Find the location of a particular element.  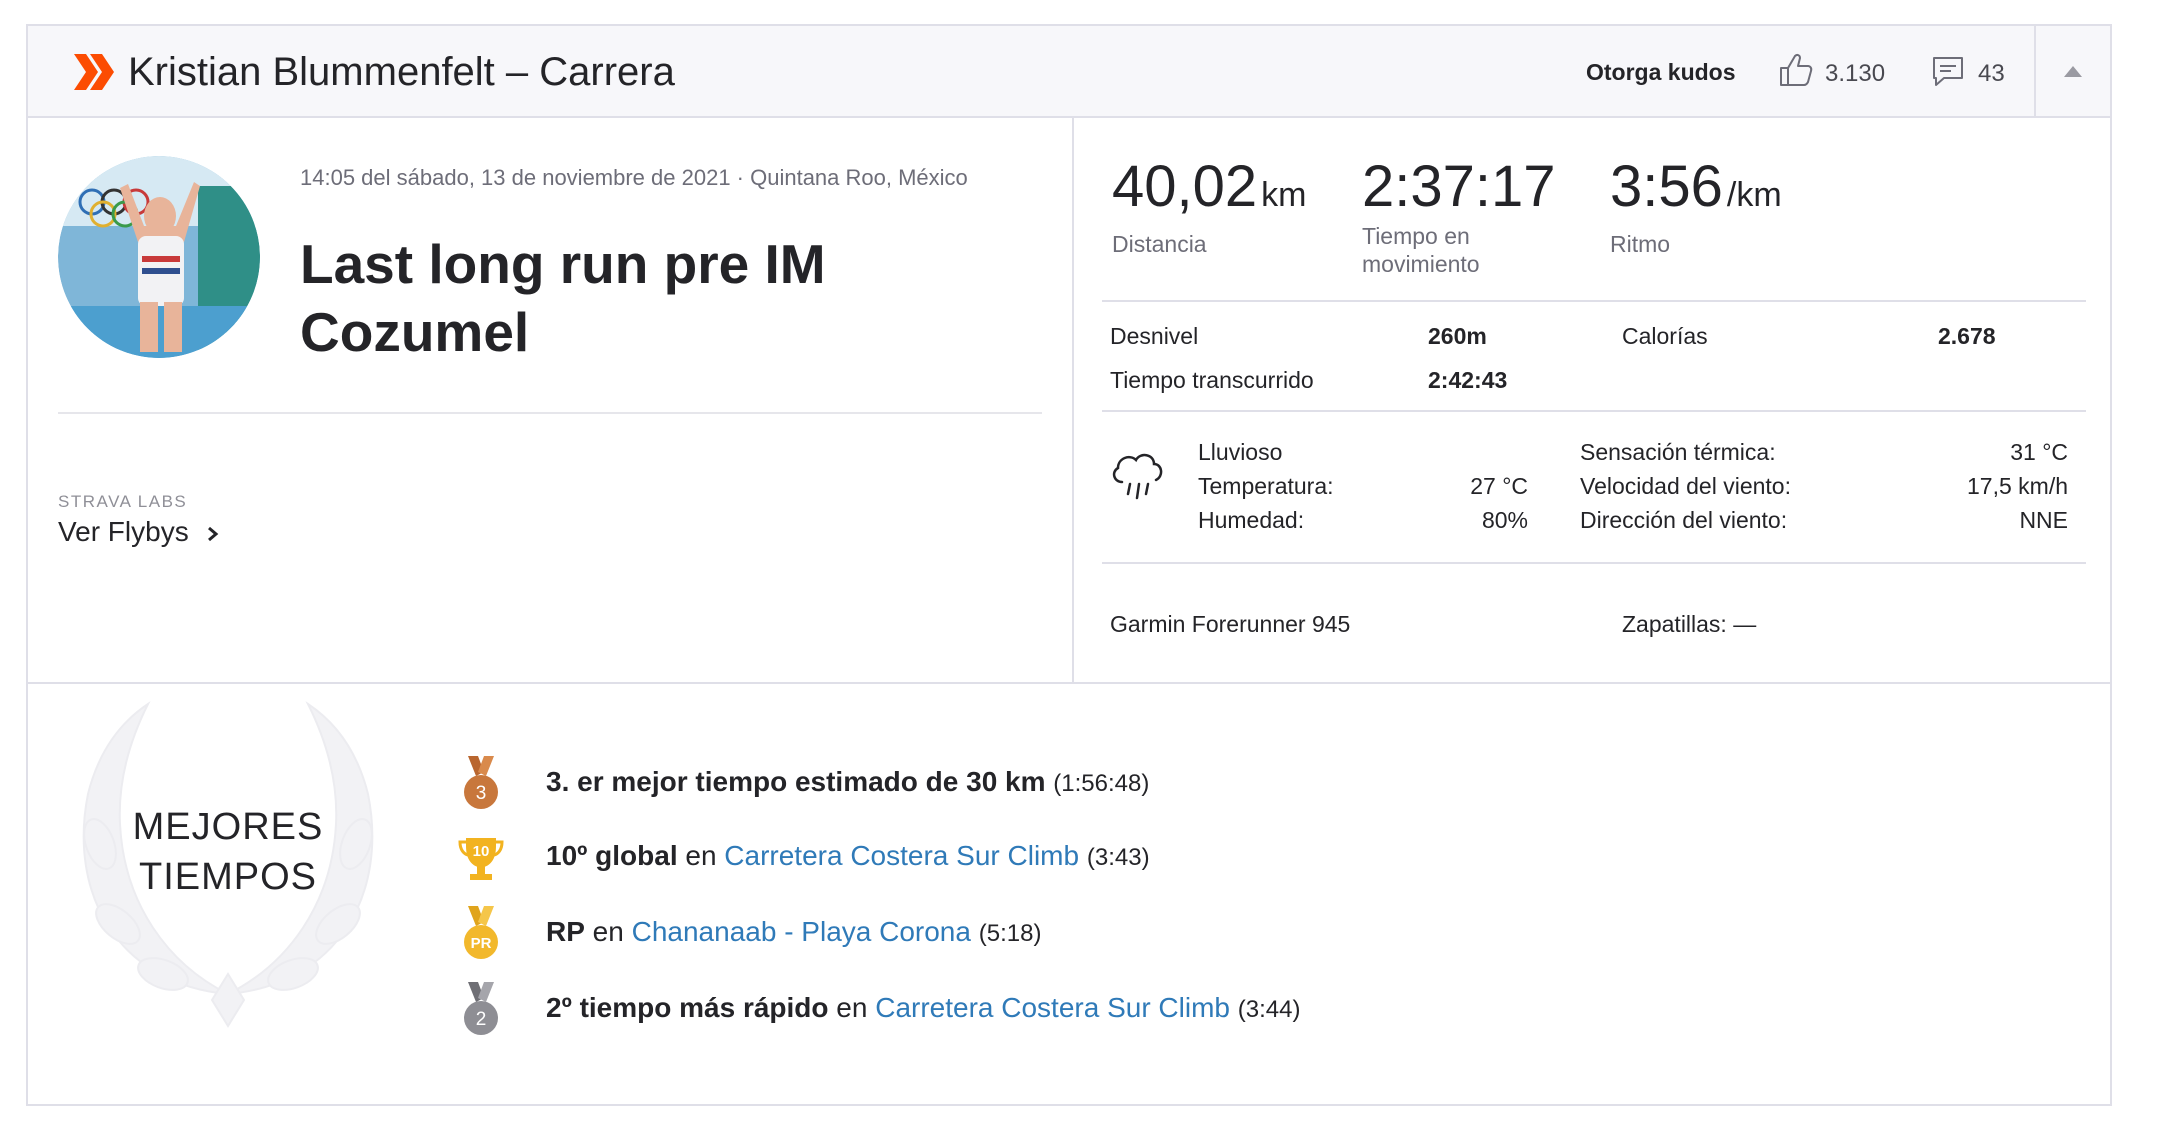

feels-like-value: 31 °C is located at coordinates (2039, 452).